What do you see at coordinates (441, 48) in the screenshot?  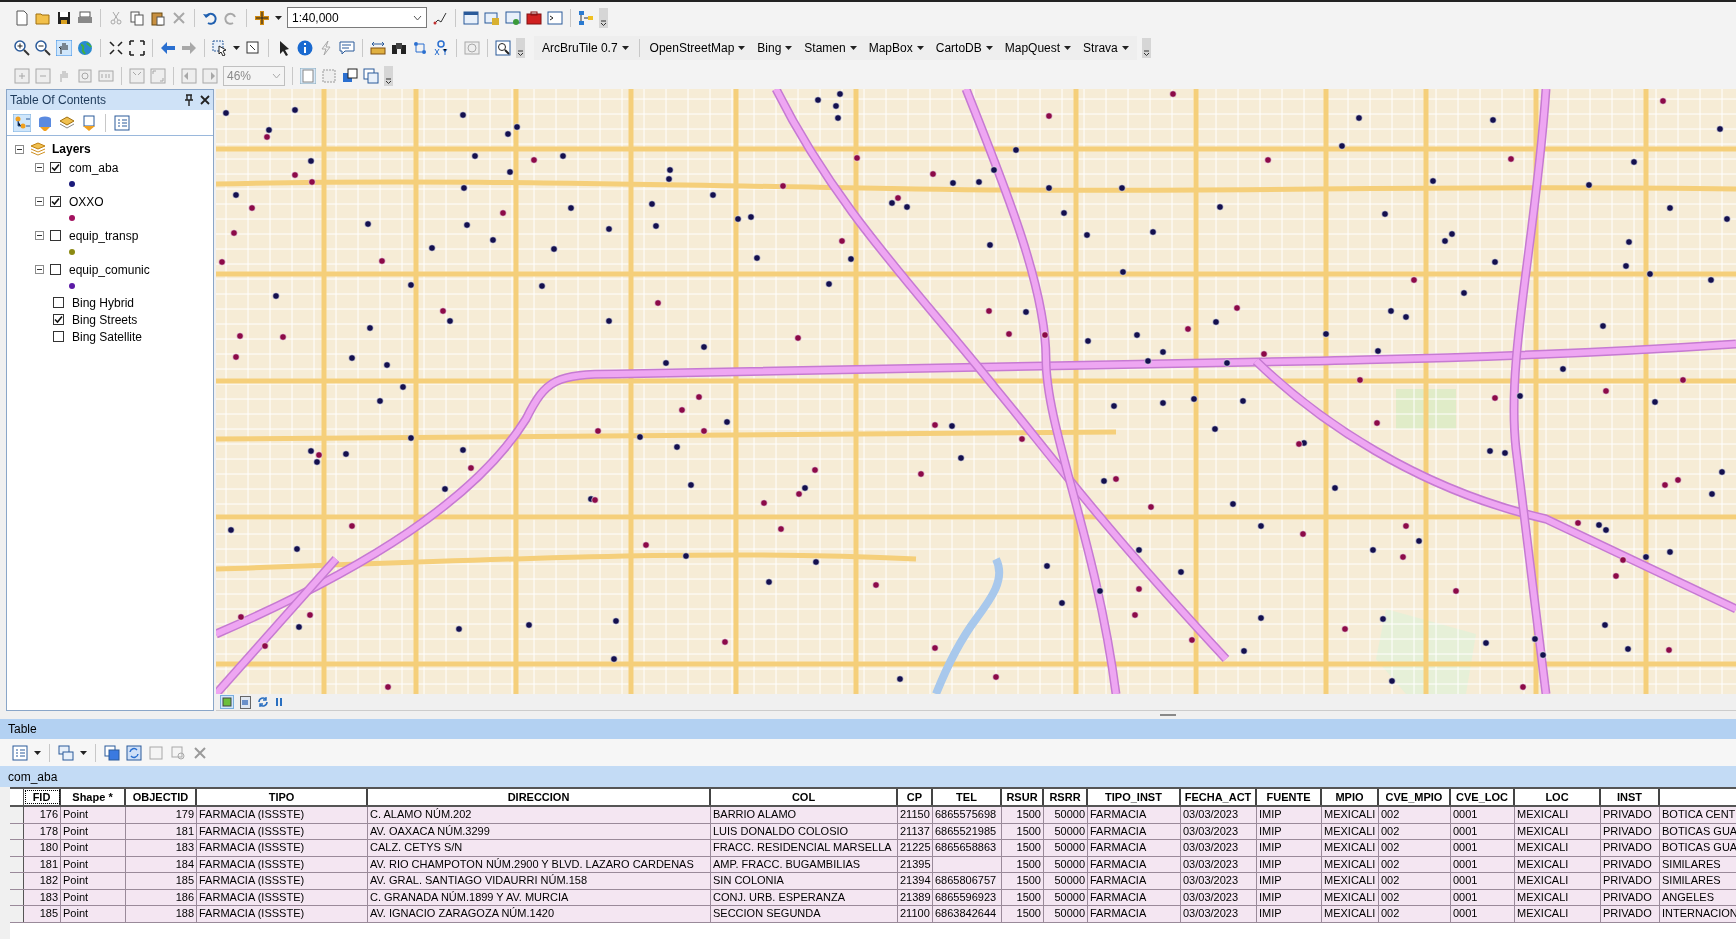 I see `xy-icon` at bounding box center [441, 48].